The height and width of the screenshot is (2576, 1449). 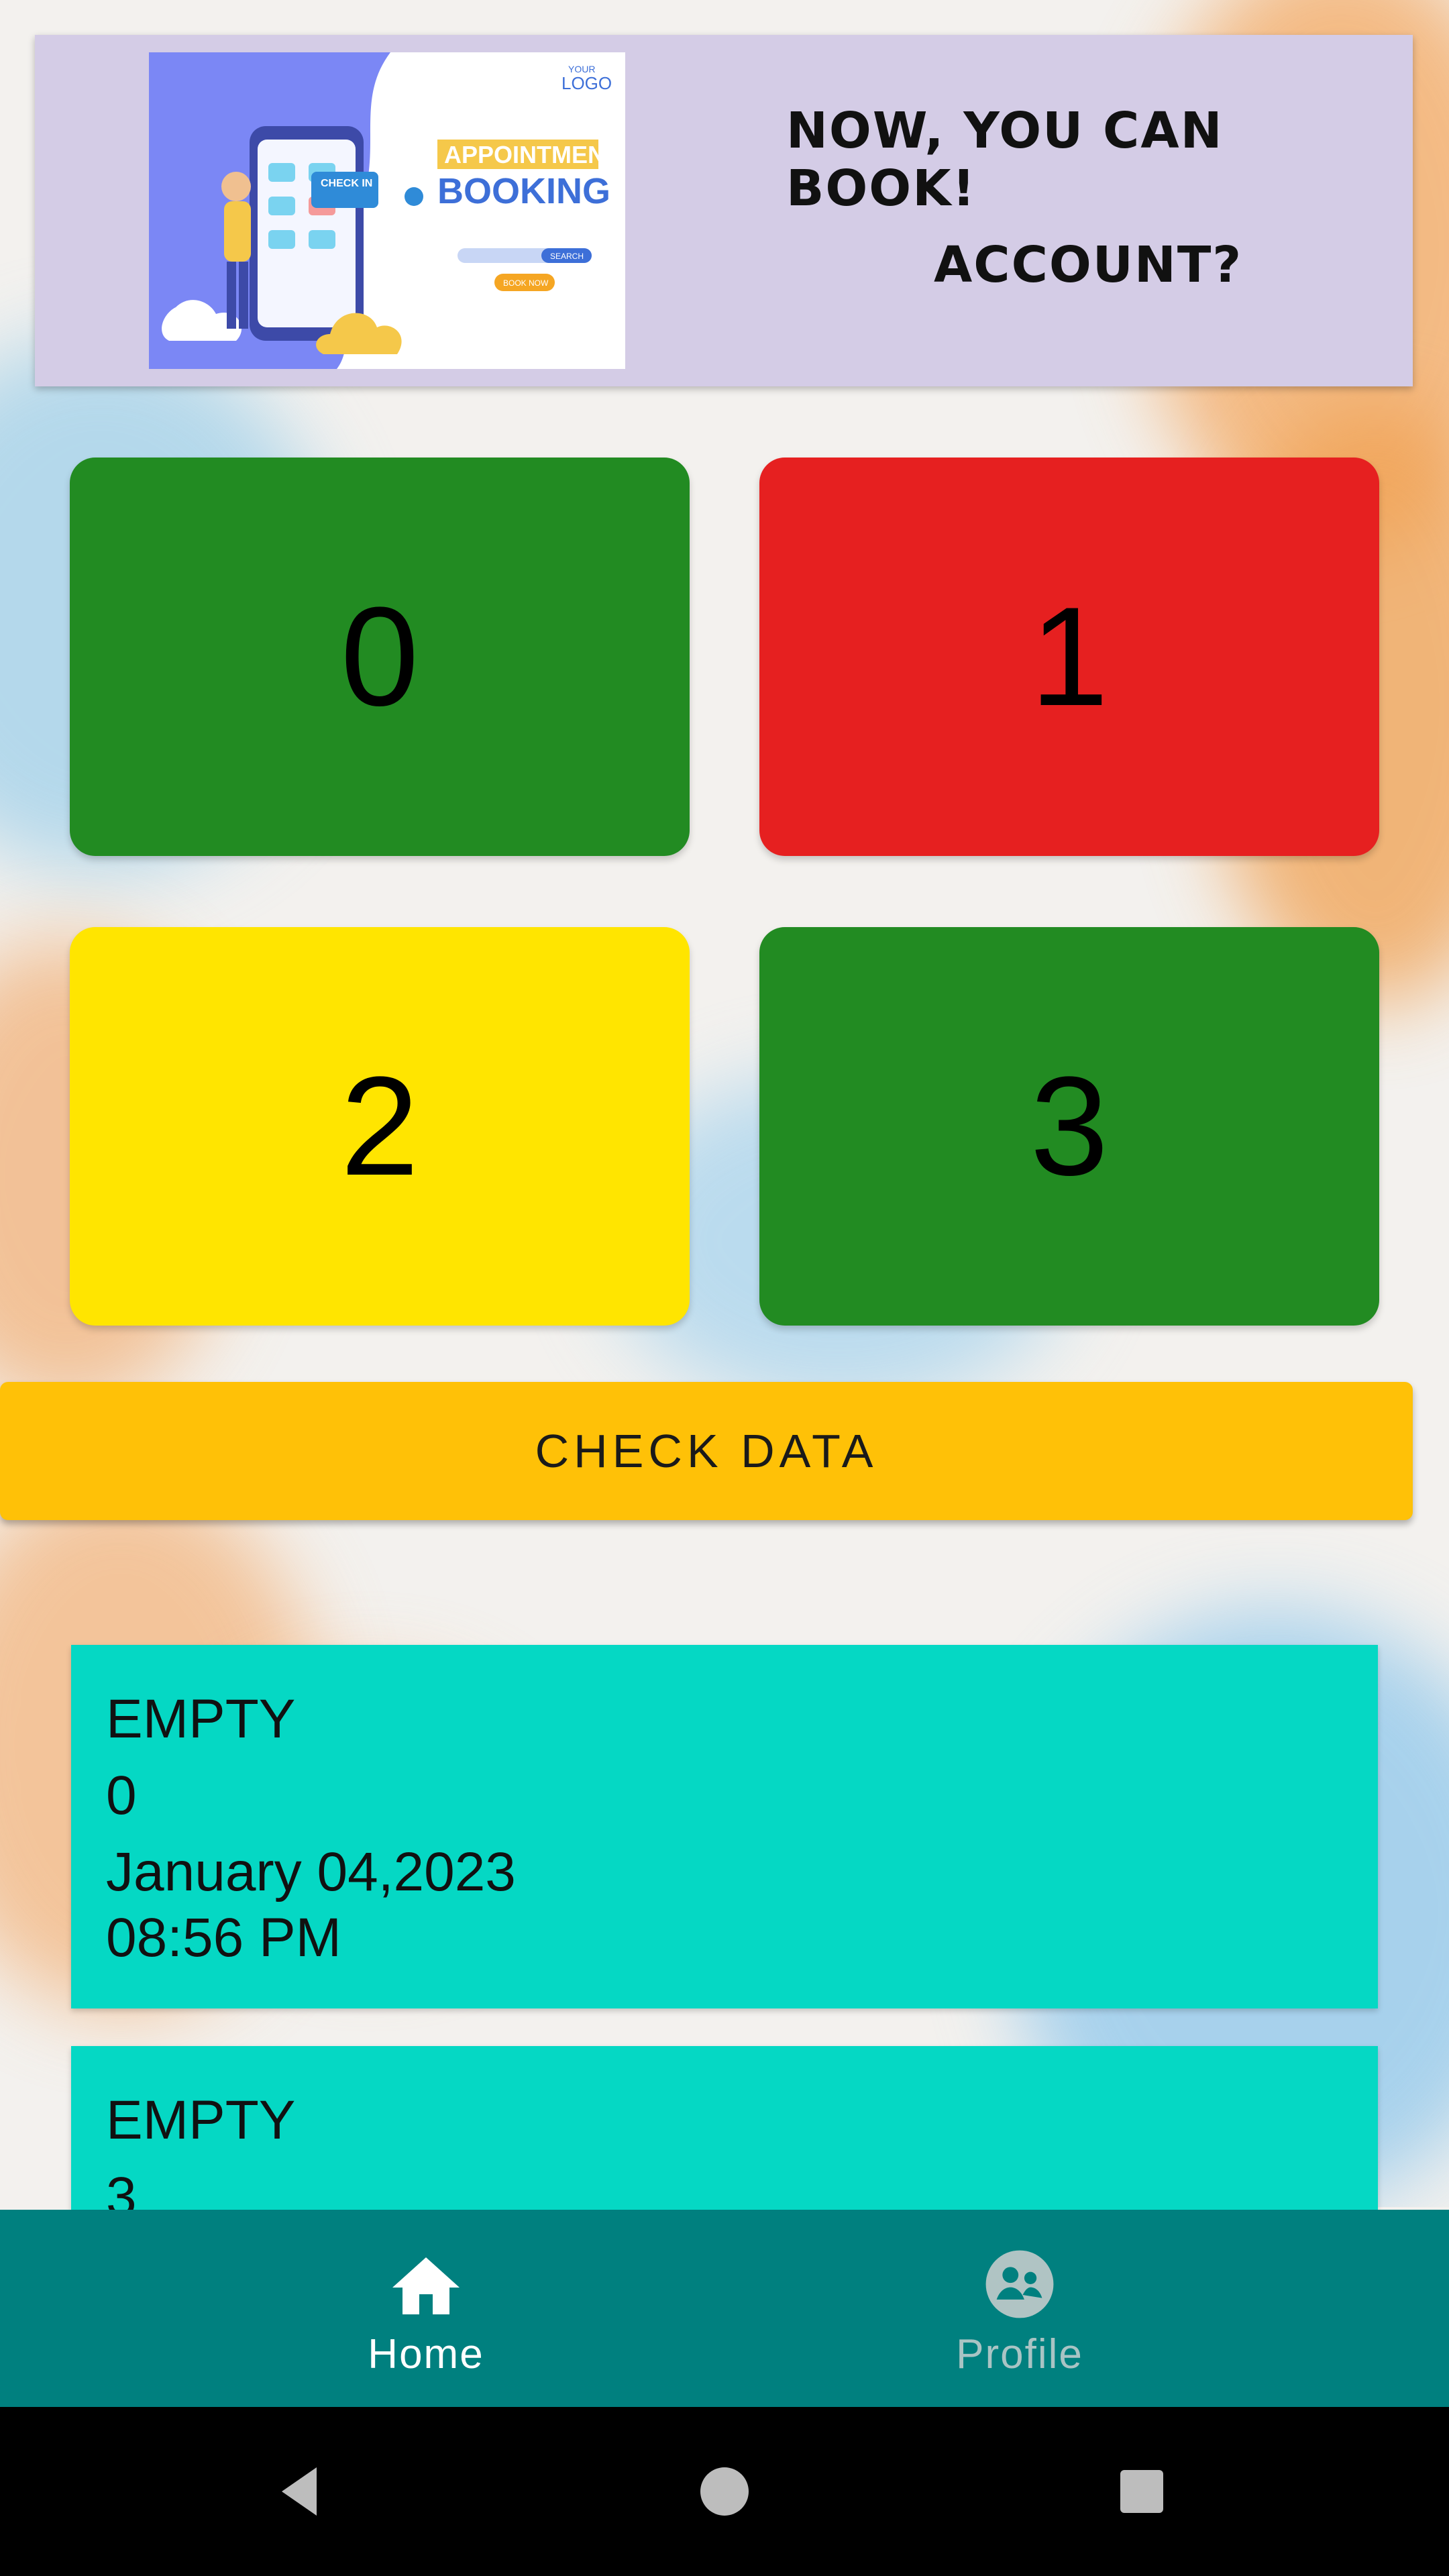 I want to click on tile-label: 2, so click(x=379, y=1126).